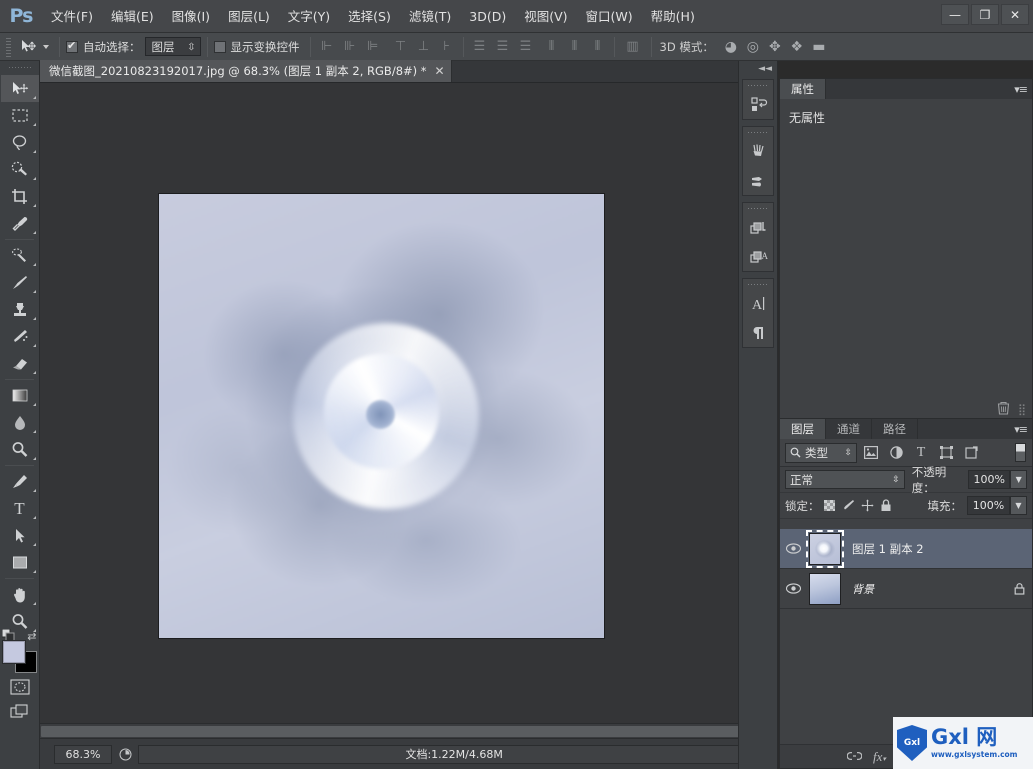 This screenshot has width=1033, height=769. What do you see at coordinates (1003, 409) in the screenshot?
I see `delete-layer-icon` at bounding box center [1003, 409].